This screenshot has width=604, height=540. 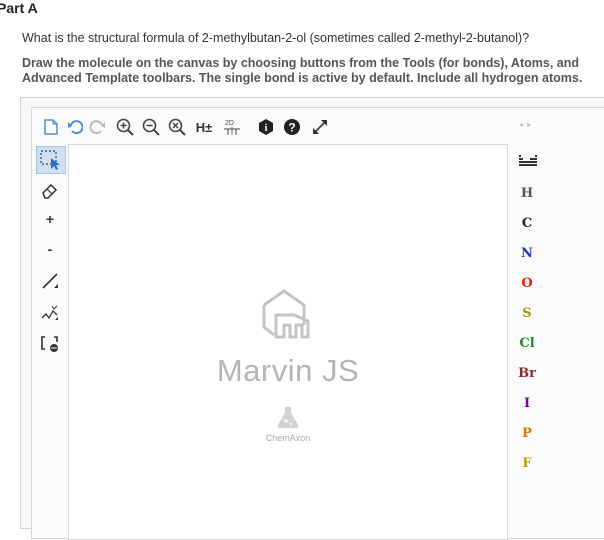 What do you see at coordinates (177, 127) in the screenshot?
I see `zoom-reset-icon` at bounding box center [177, 127].